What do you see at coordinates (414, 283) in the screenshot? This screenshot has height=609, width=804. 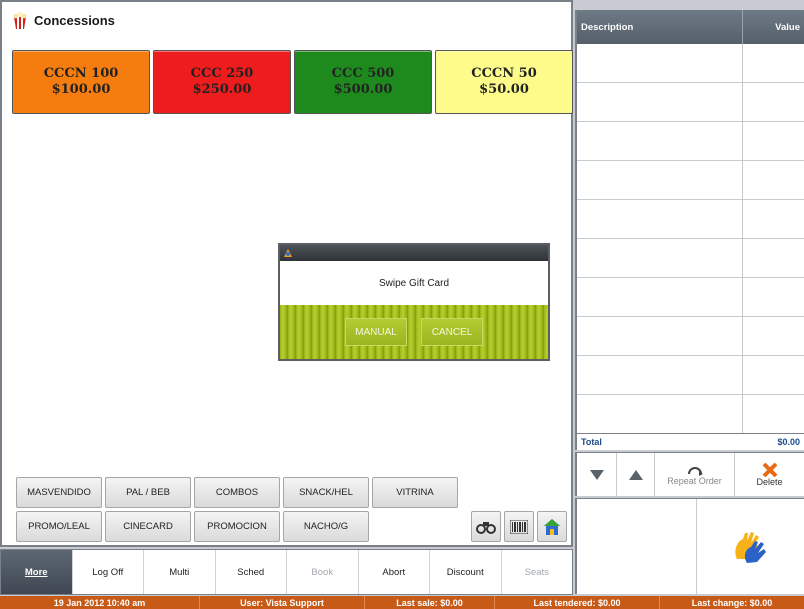 I see `dialog-message: Swipe Gift Card` at bounding box center [414, 283].